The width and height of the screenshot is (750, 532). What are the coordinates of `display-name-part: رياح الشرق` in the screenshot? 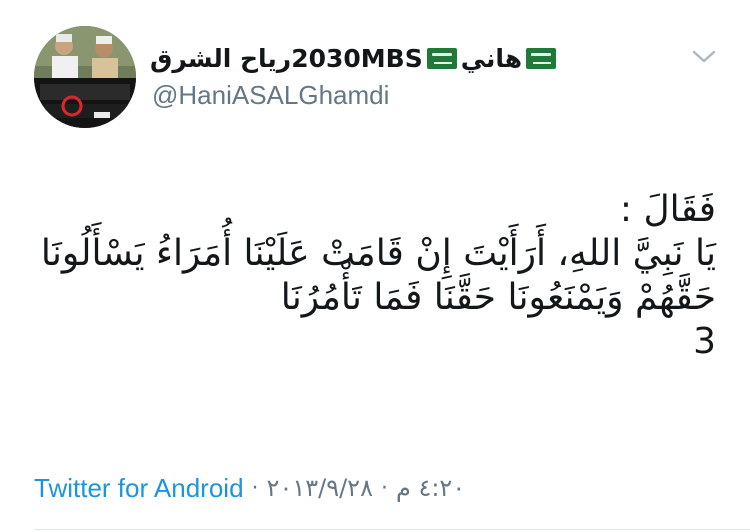 It's located at (221, 58).